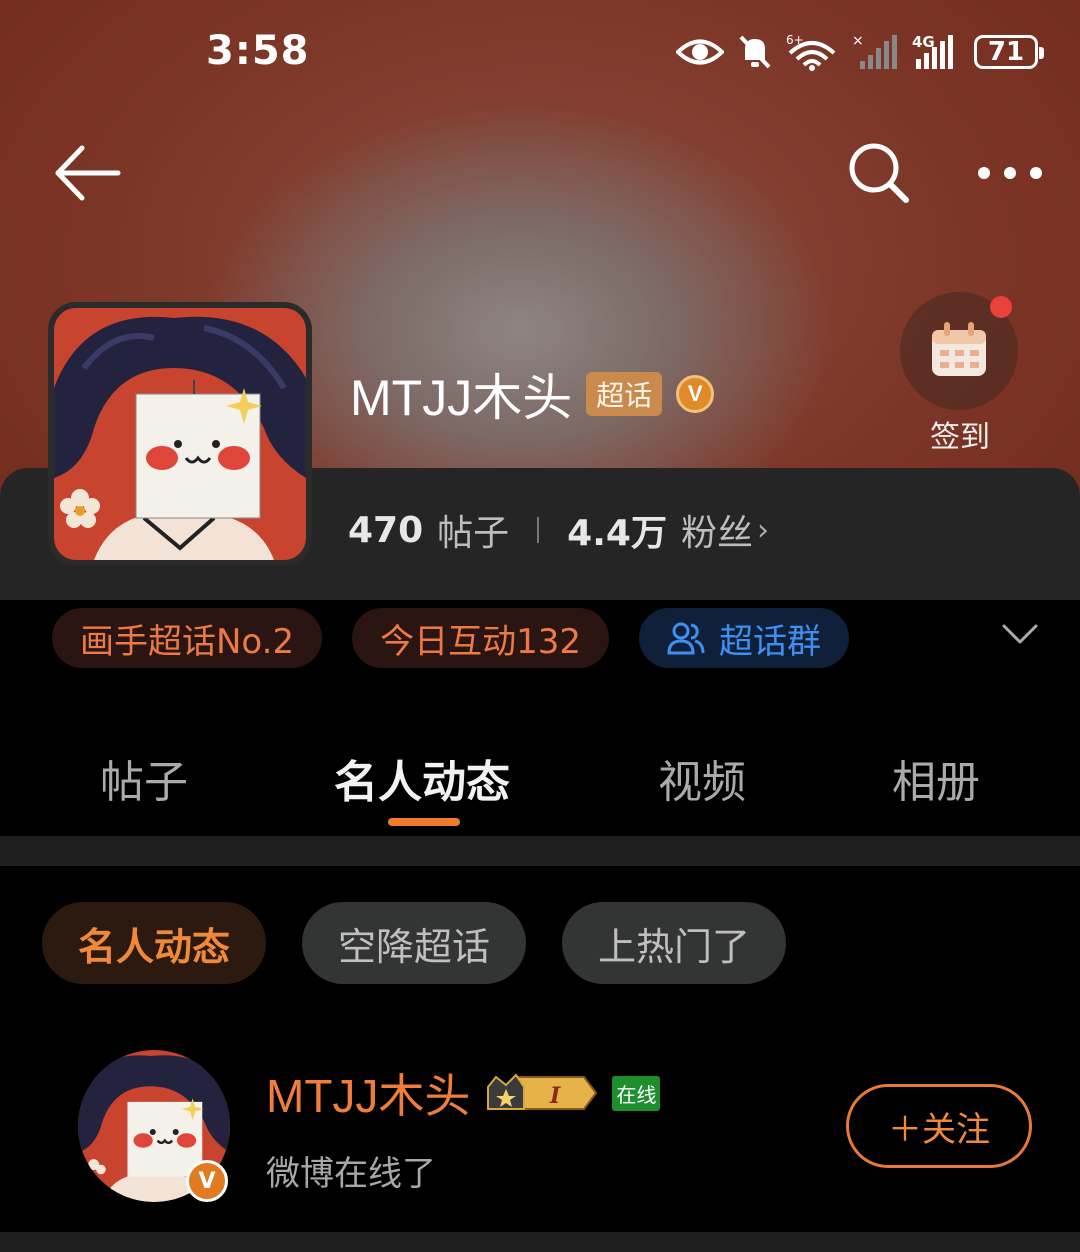 This screenshot has height=1252, width=1080. What do you see at coordinates (555, 1096) in the screenshot?
I see `level-text: I` at bounding box center [555, 1096].